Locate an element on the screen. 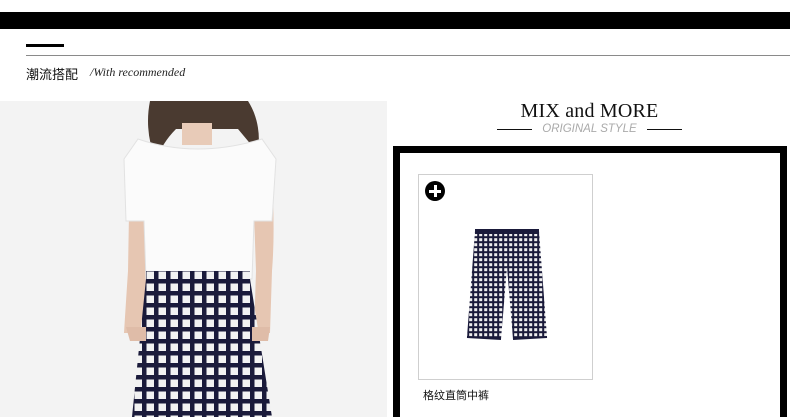 The width and height of the screenshot is (790, 417). mix-subtitle: ORIGINAL STYLE is located at coordinates (589, 129).